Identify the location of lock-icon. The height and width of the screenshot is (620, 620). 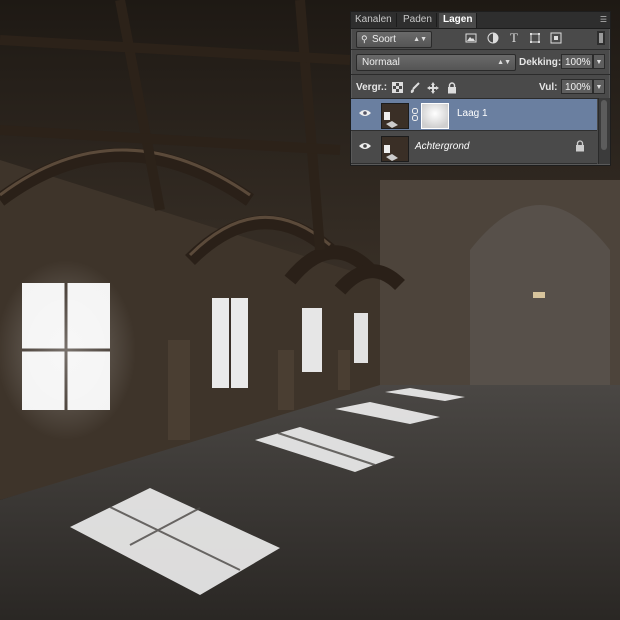
(580, 146).